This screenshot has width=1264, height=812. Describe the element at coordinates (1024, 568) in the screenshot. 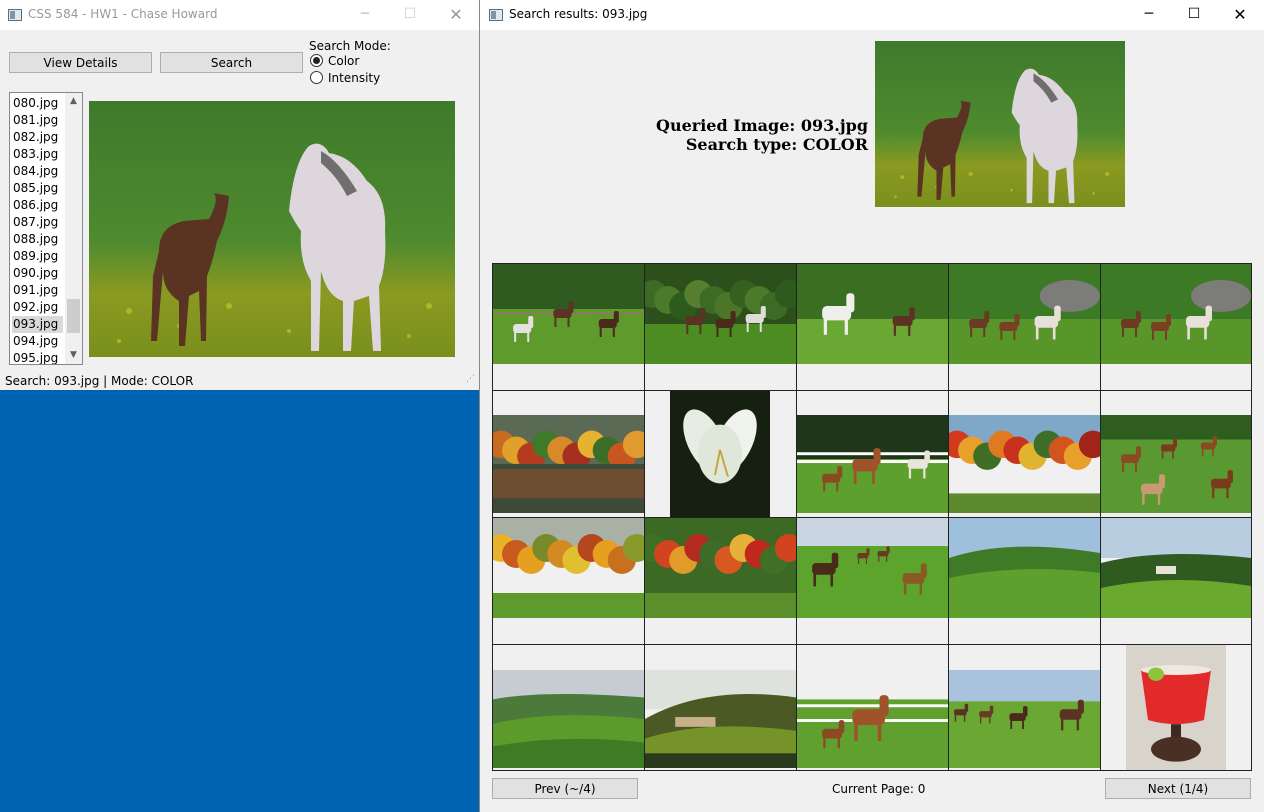

I see `result-image-green-valley` at that location.